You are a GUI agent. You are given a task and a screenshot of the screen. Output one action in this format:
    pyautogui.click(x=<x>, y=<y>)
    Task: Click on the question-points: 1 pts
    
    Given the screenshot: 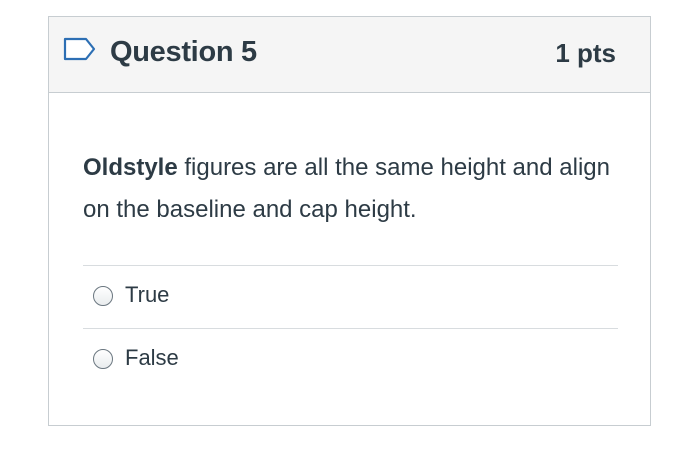 What is the action you would take?
    pyautogui.click(x=585, y=53)
    